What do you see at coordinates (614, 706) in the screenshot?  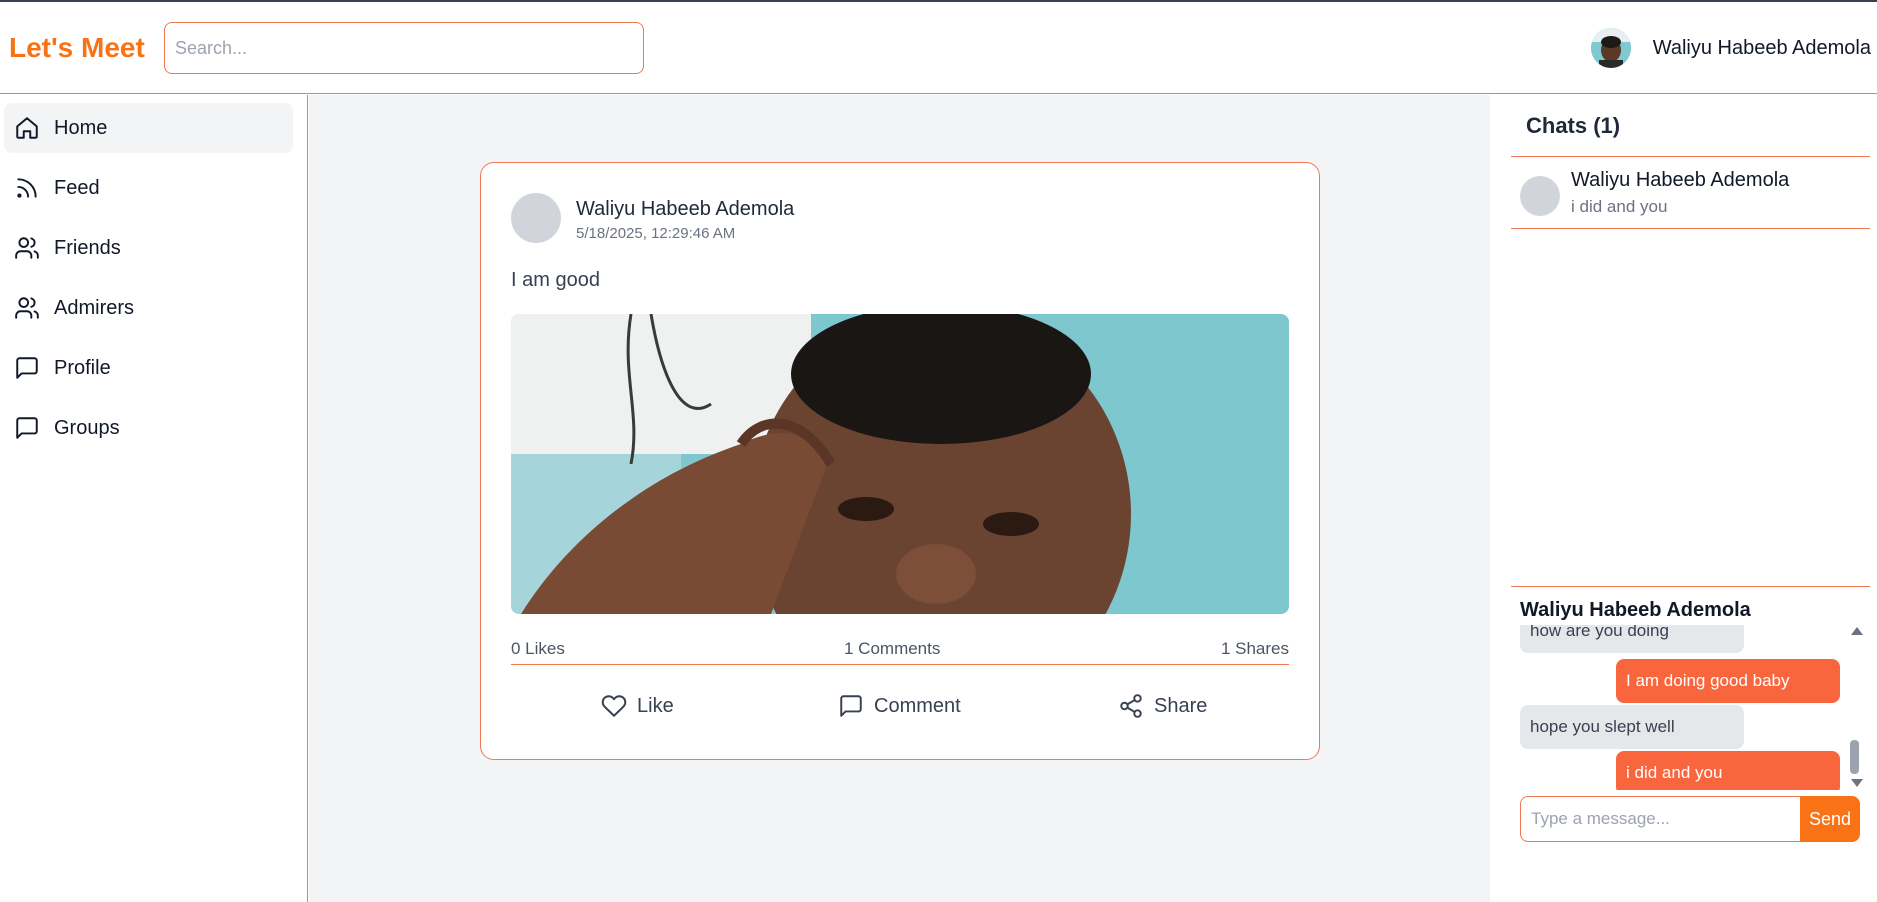 I see `heart-icon` at bounding box center [614, 706].